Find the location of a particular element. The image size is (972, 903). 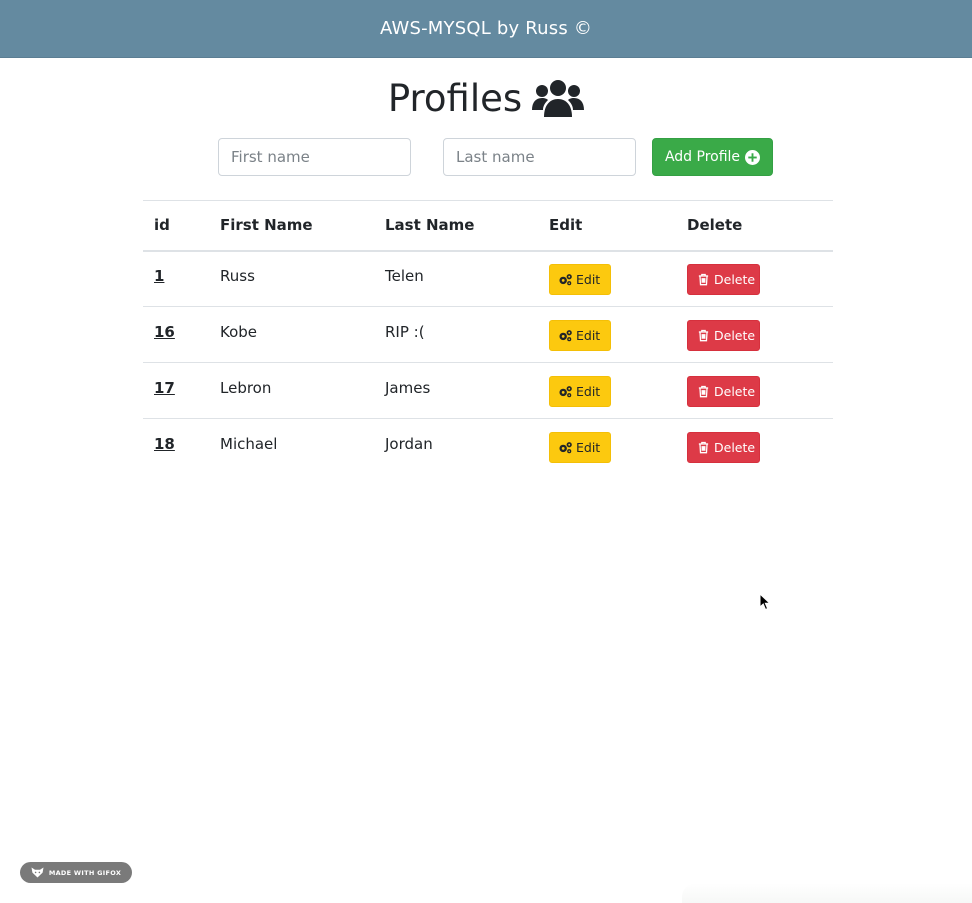

last-name-text: James is located at coordinates (408, 387).